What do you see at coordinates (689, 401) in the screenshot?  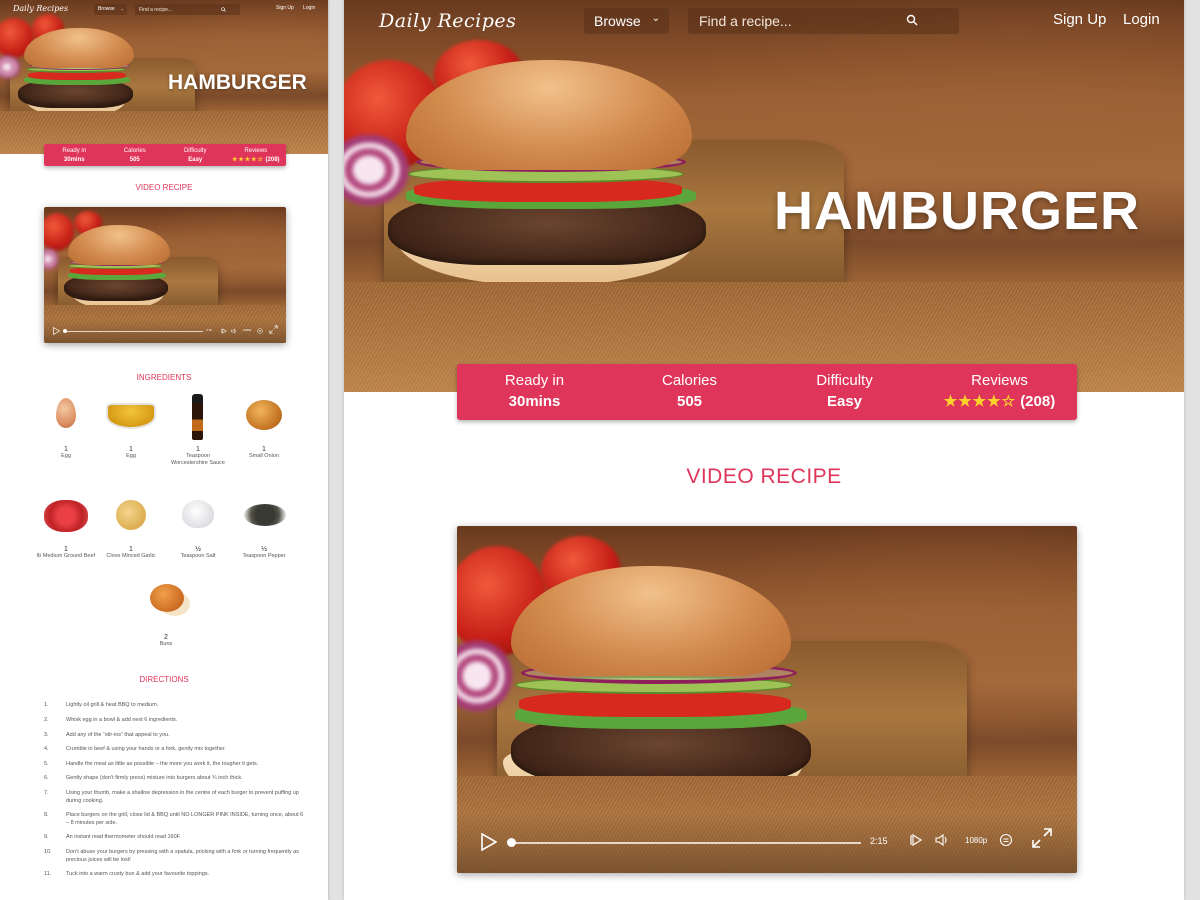 I see `stat-value: 505` at bounding box center [689, 401].